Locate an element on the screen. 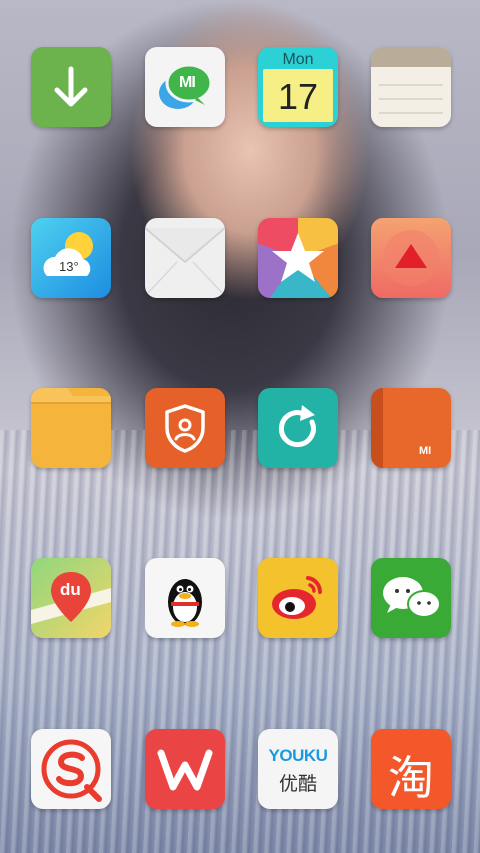 The width and height of the screenshot is (480, 853). app-mi-talk: MI is located at coordinates (185, 87).